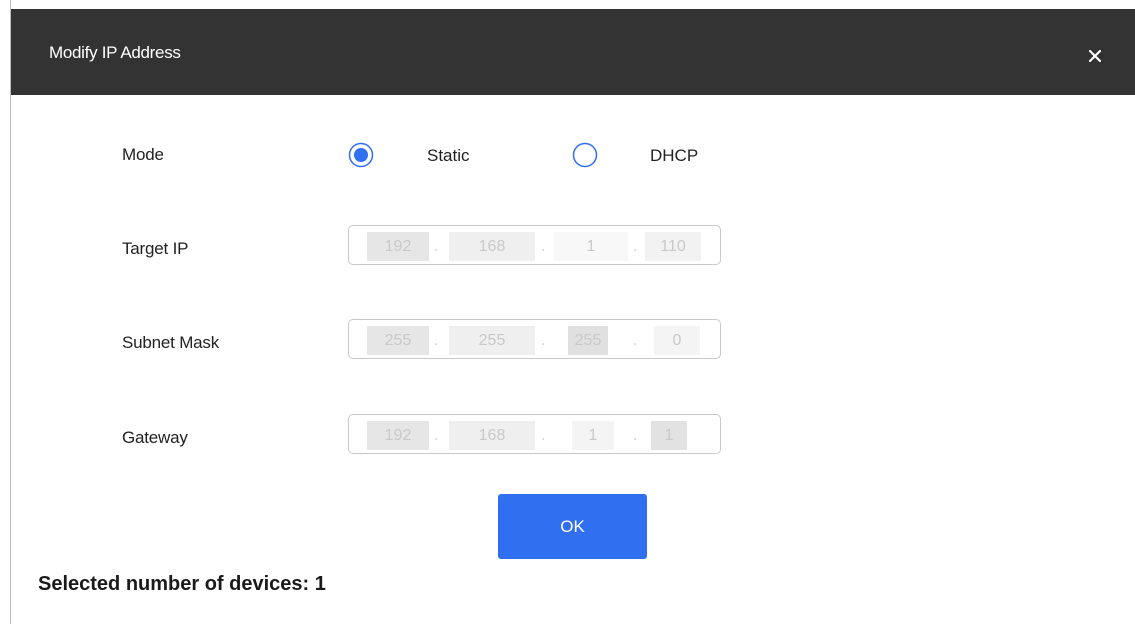 This screenshot has height=624, width=1135. Describe the element at coordinates (143, 154) in the screenshot. I see `mode-label: Mode` at that location.